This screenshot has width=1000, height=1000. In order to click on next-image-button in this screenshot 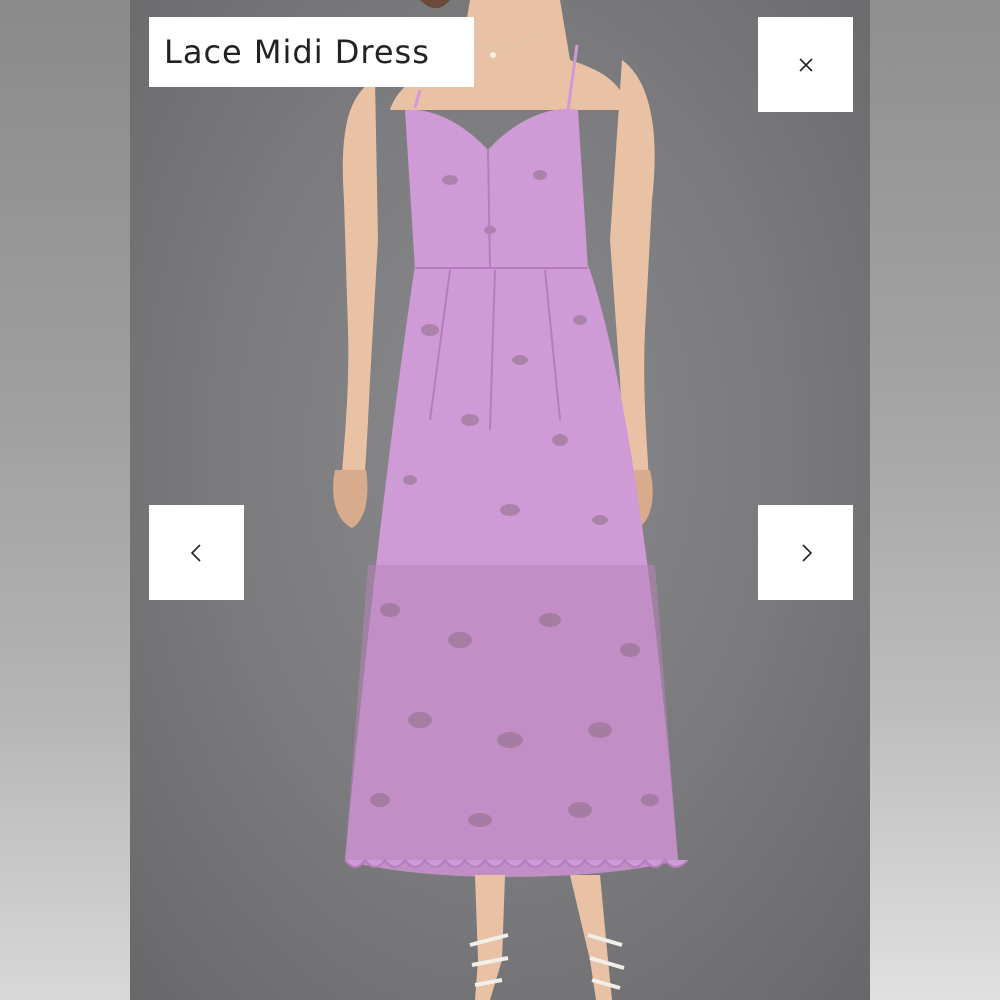, I will do `click(805, 552)`.